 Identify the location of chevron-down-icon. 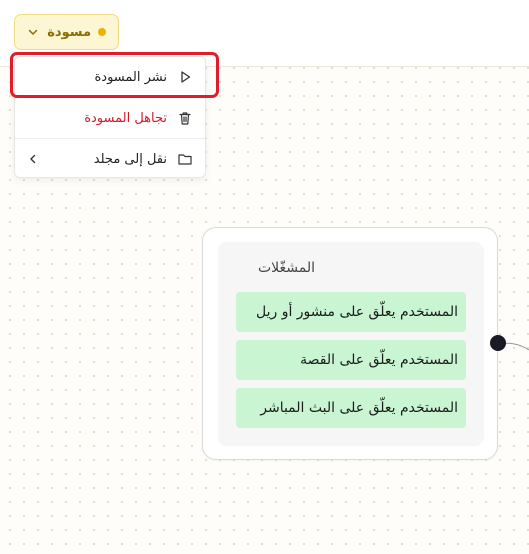
(33, 32).